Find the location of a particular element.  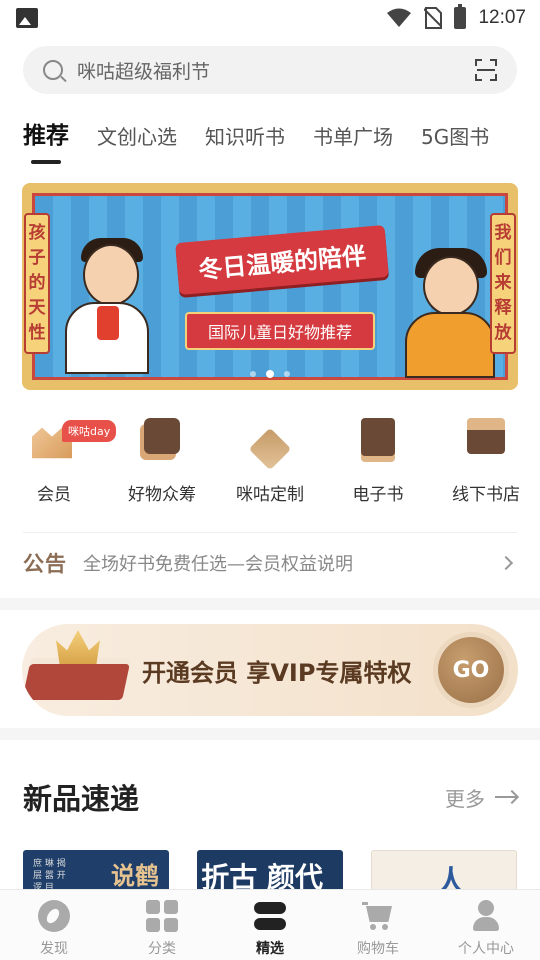

crown-icon is located at coordinates (78, 647).